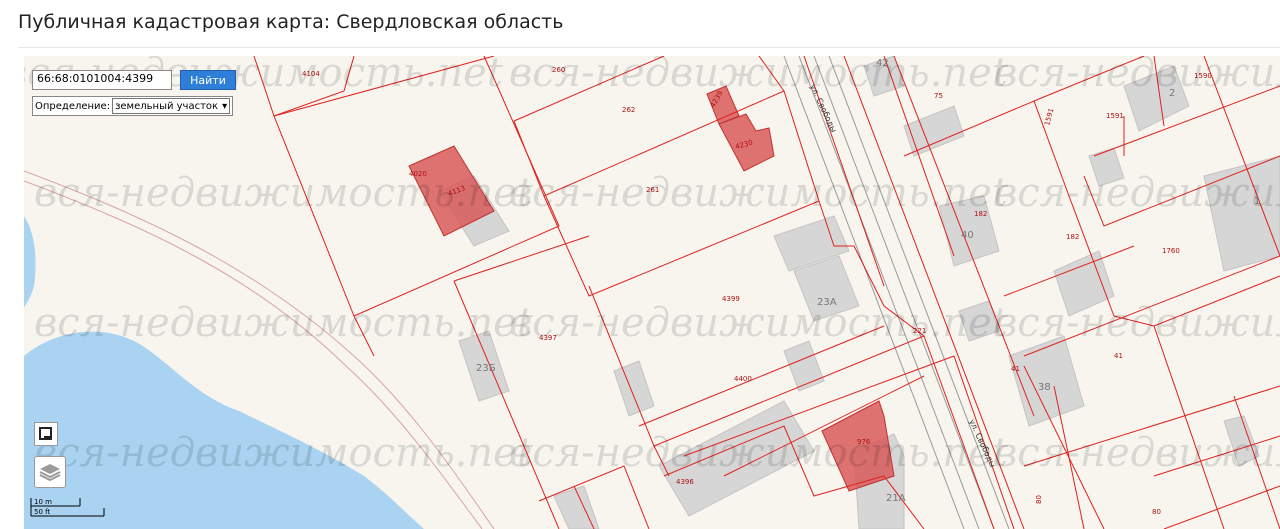 The width and height of the screenshot is (1280, 529). Describe the element at coordinates (225, 106) in the screenshot. I see `chevron-down-icon: ▾` at that location.